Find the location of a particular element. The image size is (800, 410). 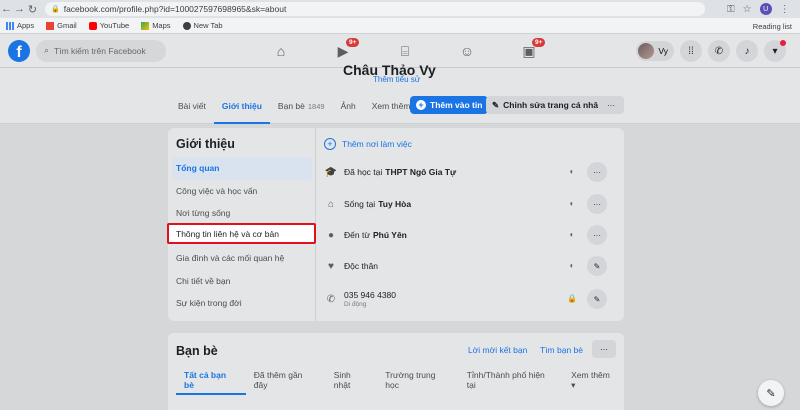

plus-icon: + is located at coordinates (421, 105).